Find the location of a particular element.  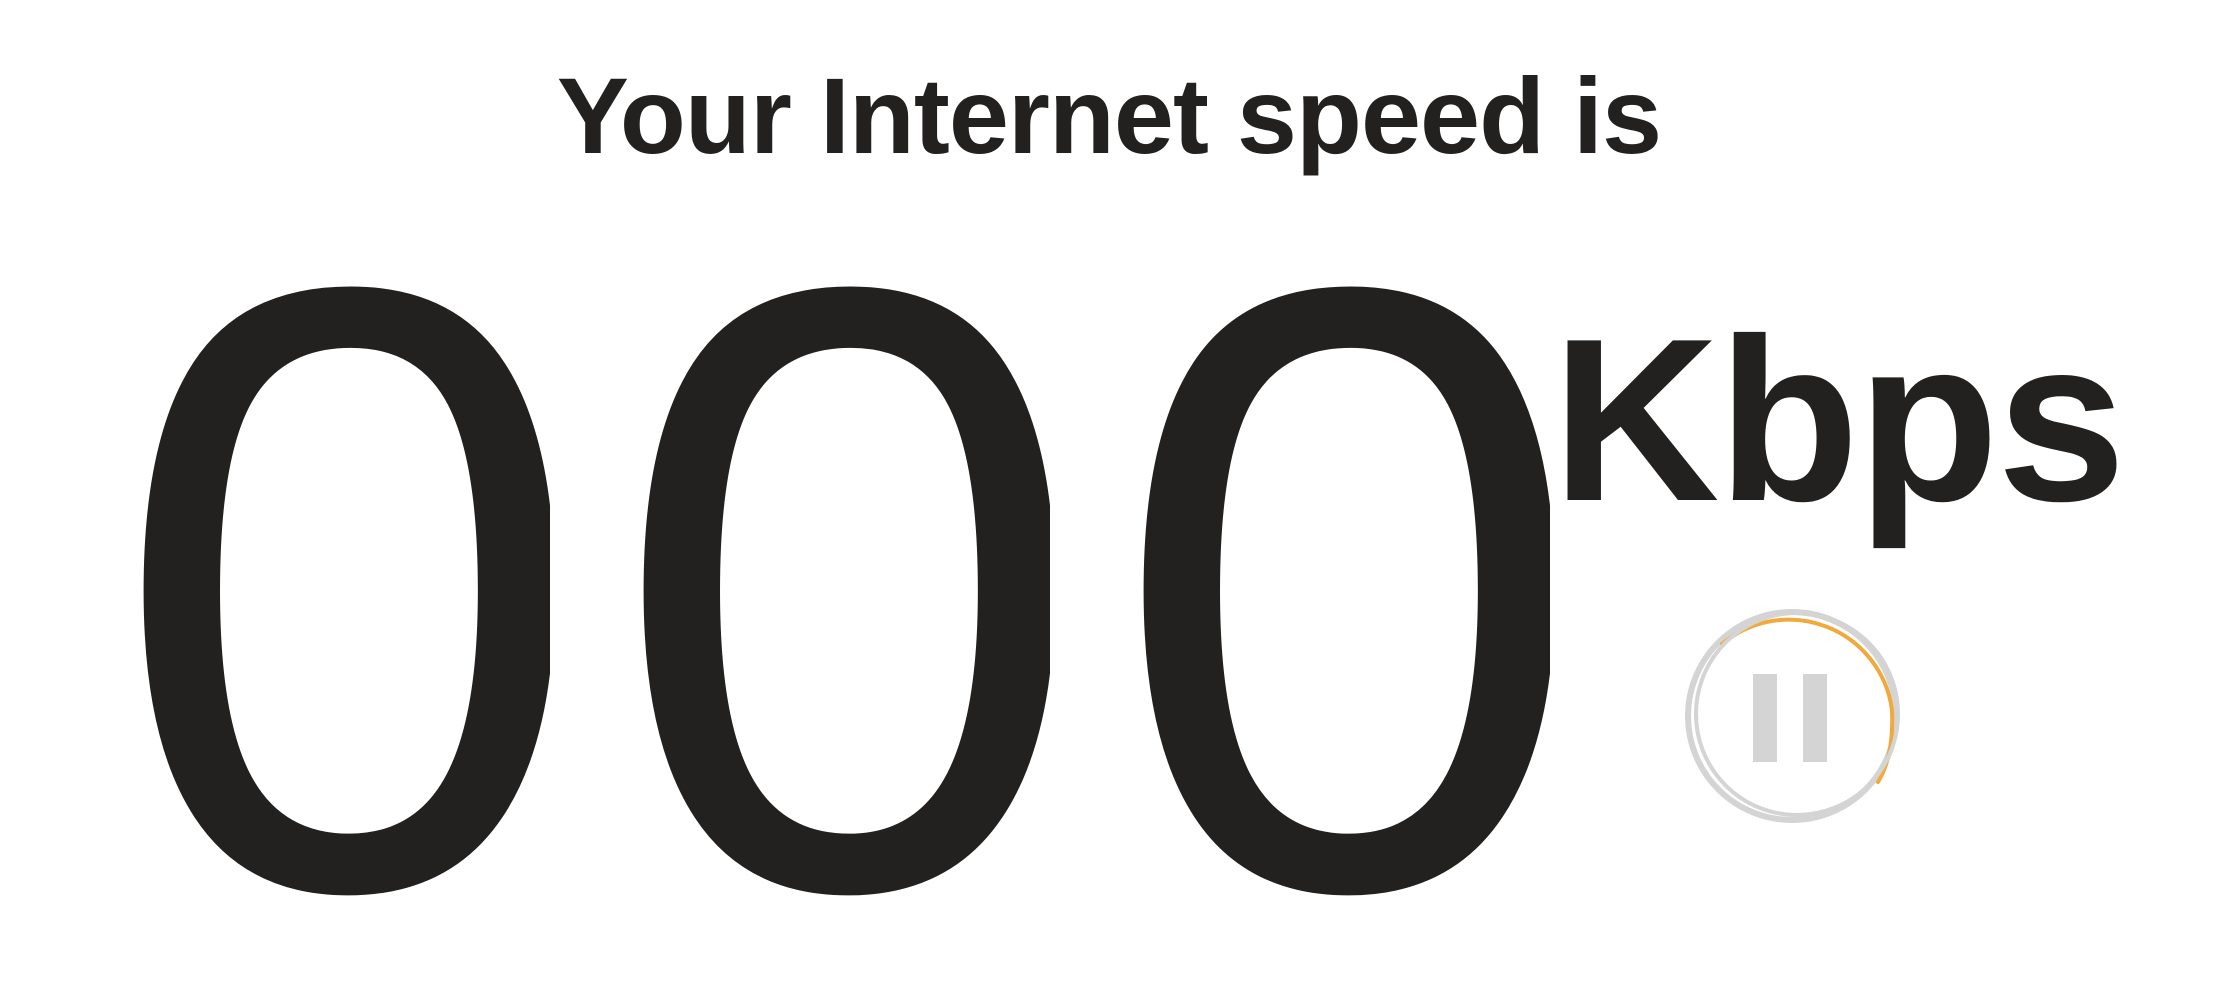

speed-headline: Your Internet speed is is located at coordinates (1109, 115).